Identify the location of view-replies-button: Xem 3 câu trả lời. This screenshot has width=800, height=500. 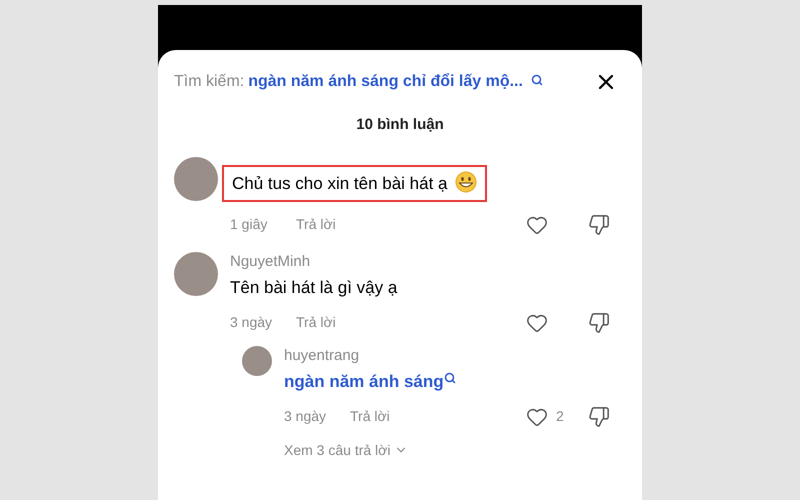
(346, 450).